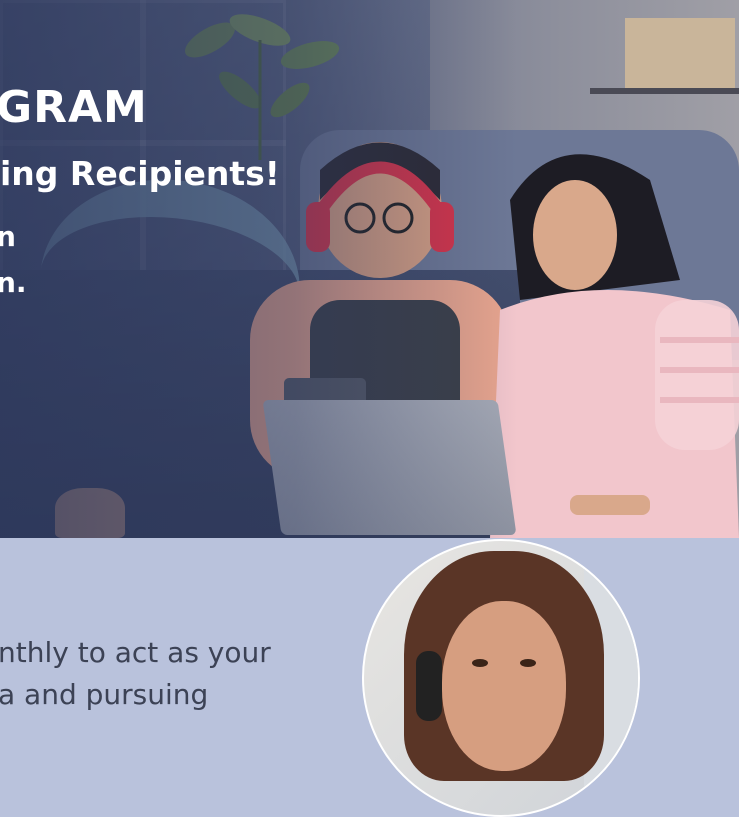 The image size is (739, 817). Describe the element at coordinates (74, 107) in the screenshot. I see `hero-title: GRAM` at that location.